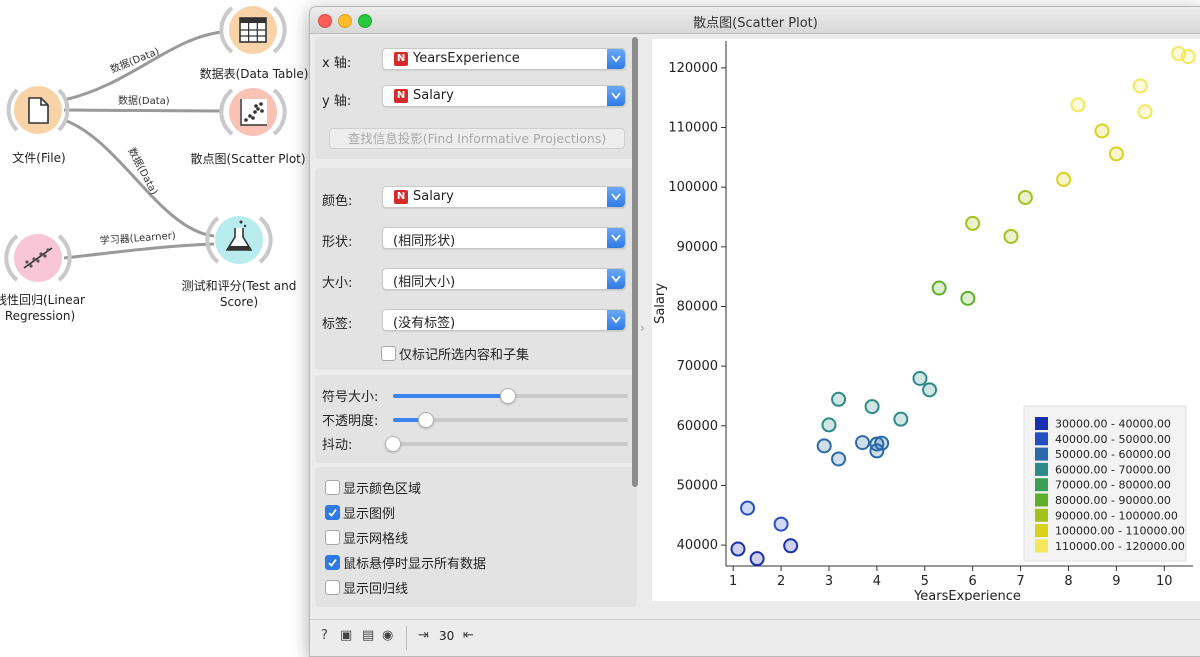 The image size is (1200, 657). I want to click on node-scatter, so click(253, 112).